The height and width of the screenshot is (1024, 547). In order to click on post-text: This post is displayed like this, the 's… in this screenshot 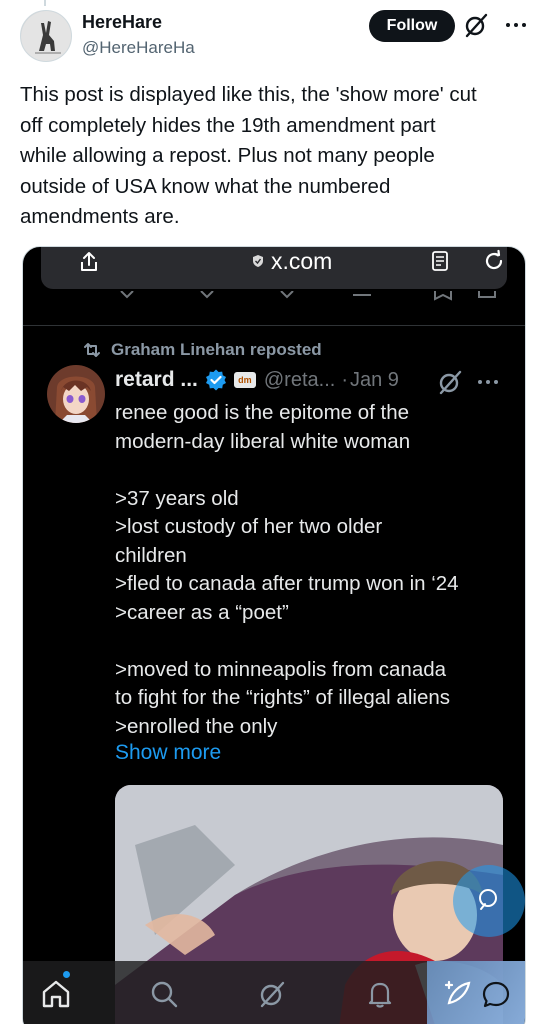, I will do `click(275, 156)`.